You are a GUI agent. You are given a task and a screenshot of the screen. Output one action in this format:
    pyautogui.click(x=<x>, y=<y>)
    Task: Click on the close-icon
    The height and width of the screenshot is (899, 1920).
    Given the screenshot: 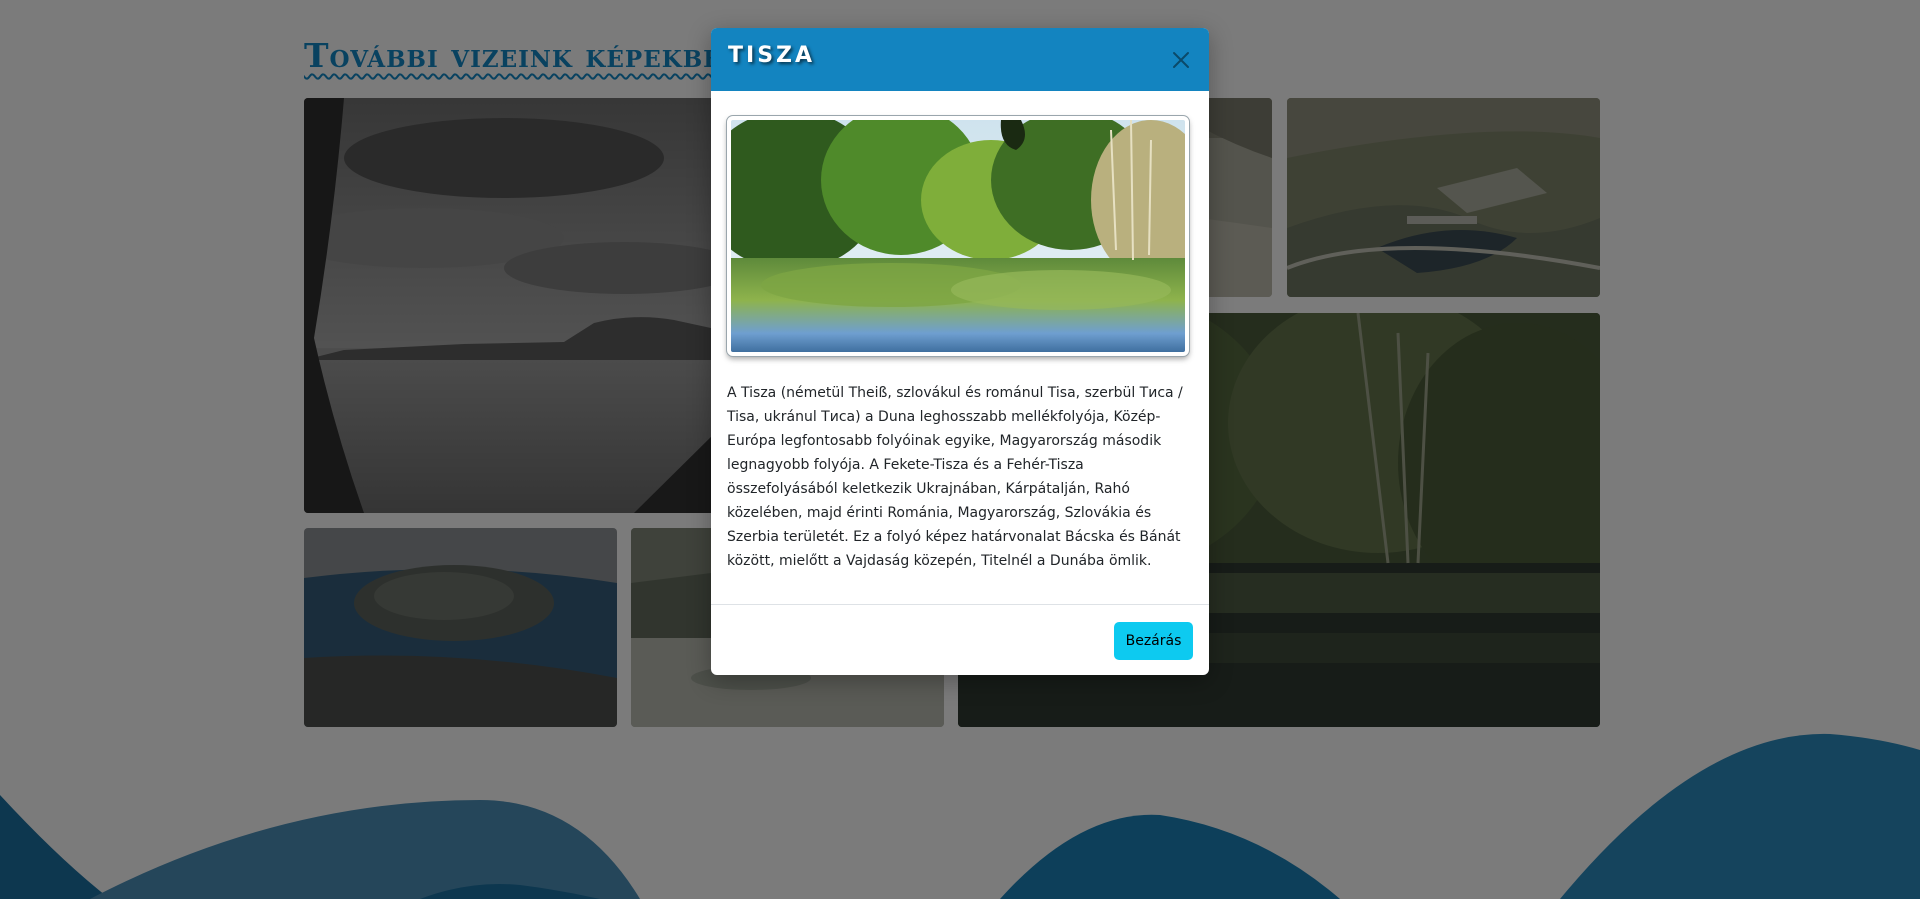 What is the action you would take?
    pyautogui.click(x=1181, y=60)
    